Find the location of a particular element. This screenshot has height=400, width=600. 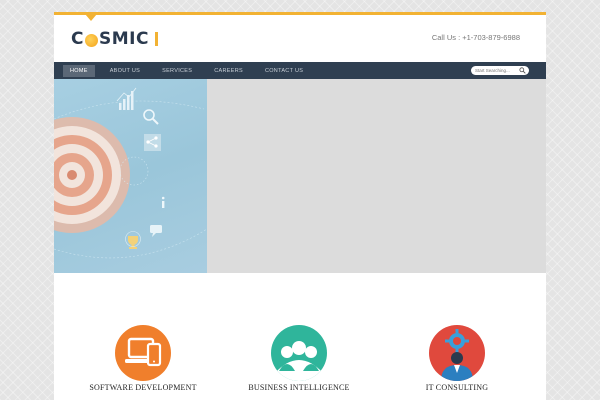

nav-item-contact-us: CONTACT US is located at coordinates (284, 71).